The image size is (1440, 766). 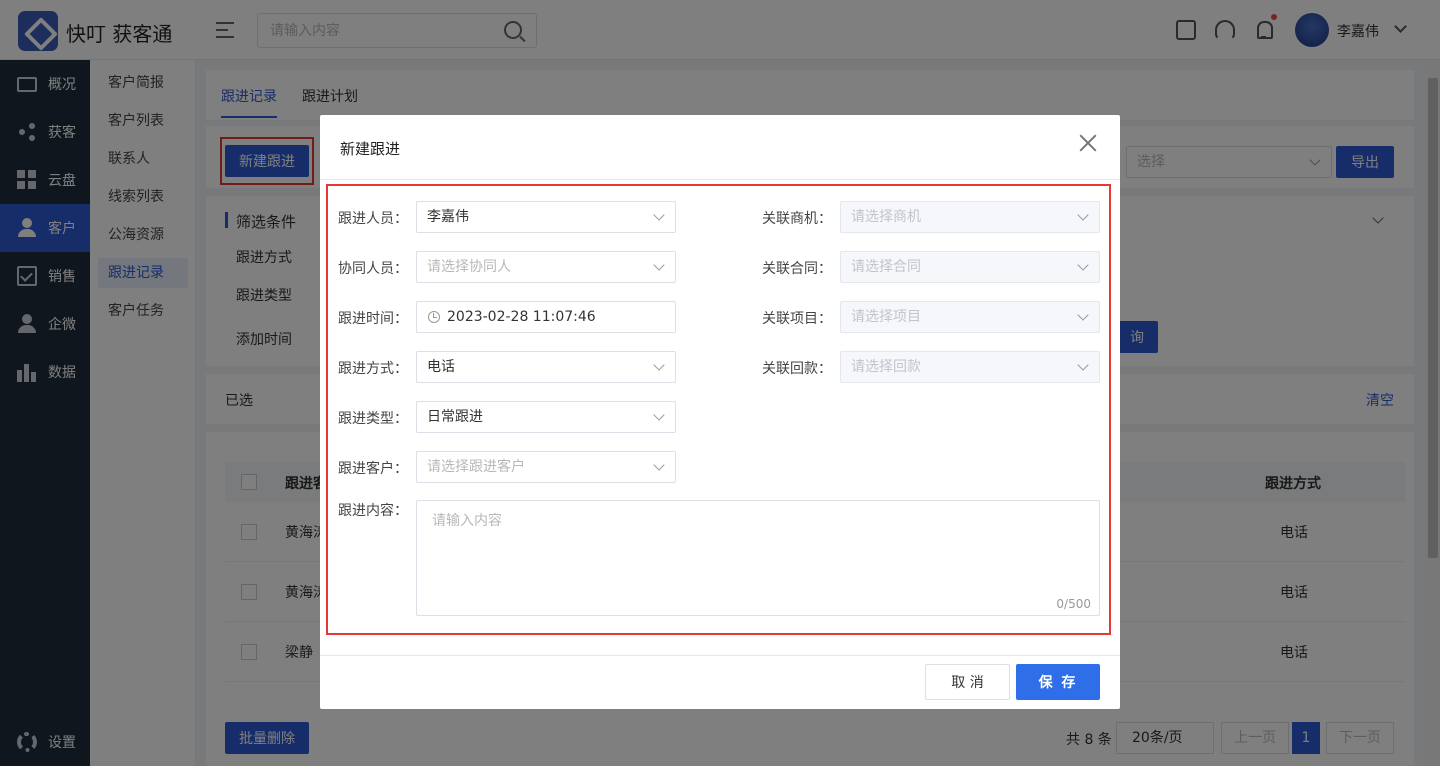 I want to click on save-button: 保 存, so click(x=1058, y=682).